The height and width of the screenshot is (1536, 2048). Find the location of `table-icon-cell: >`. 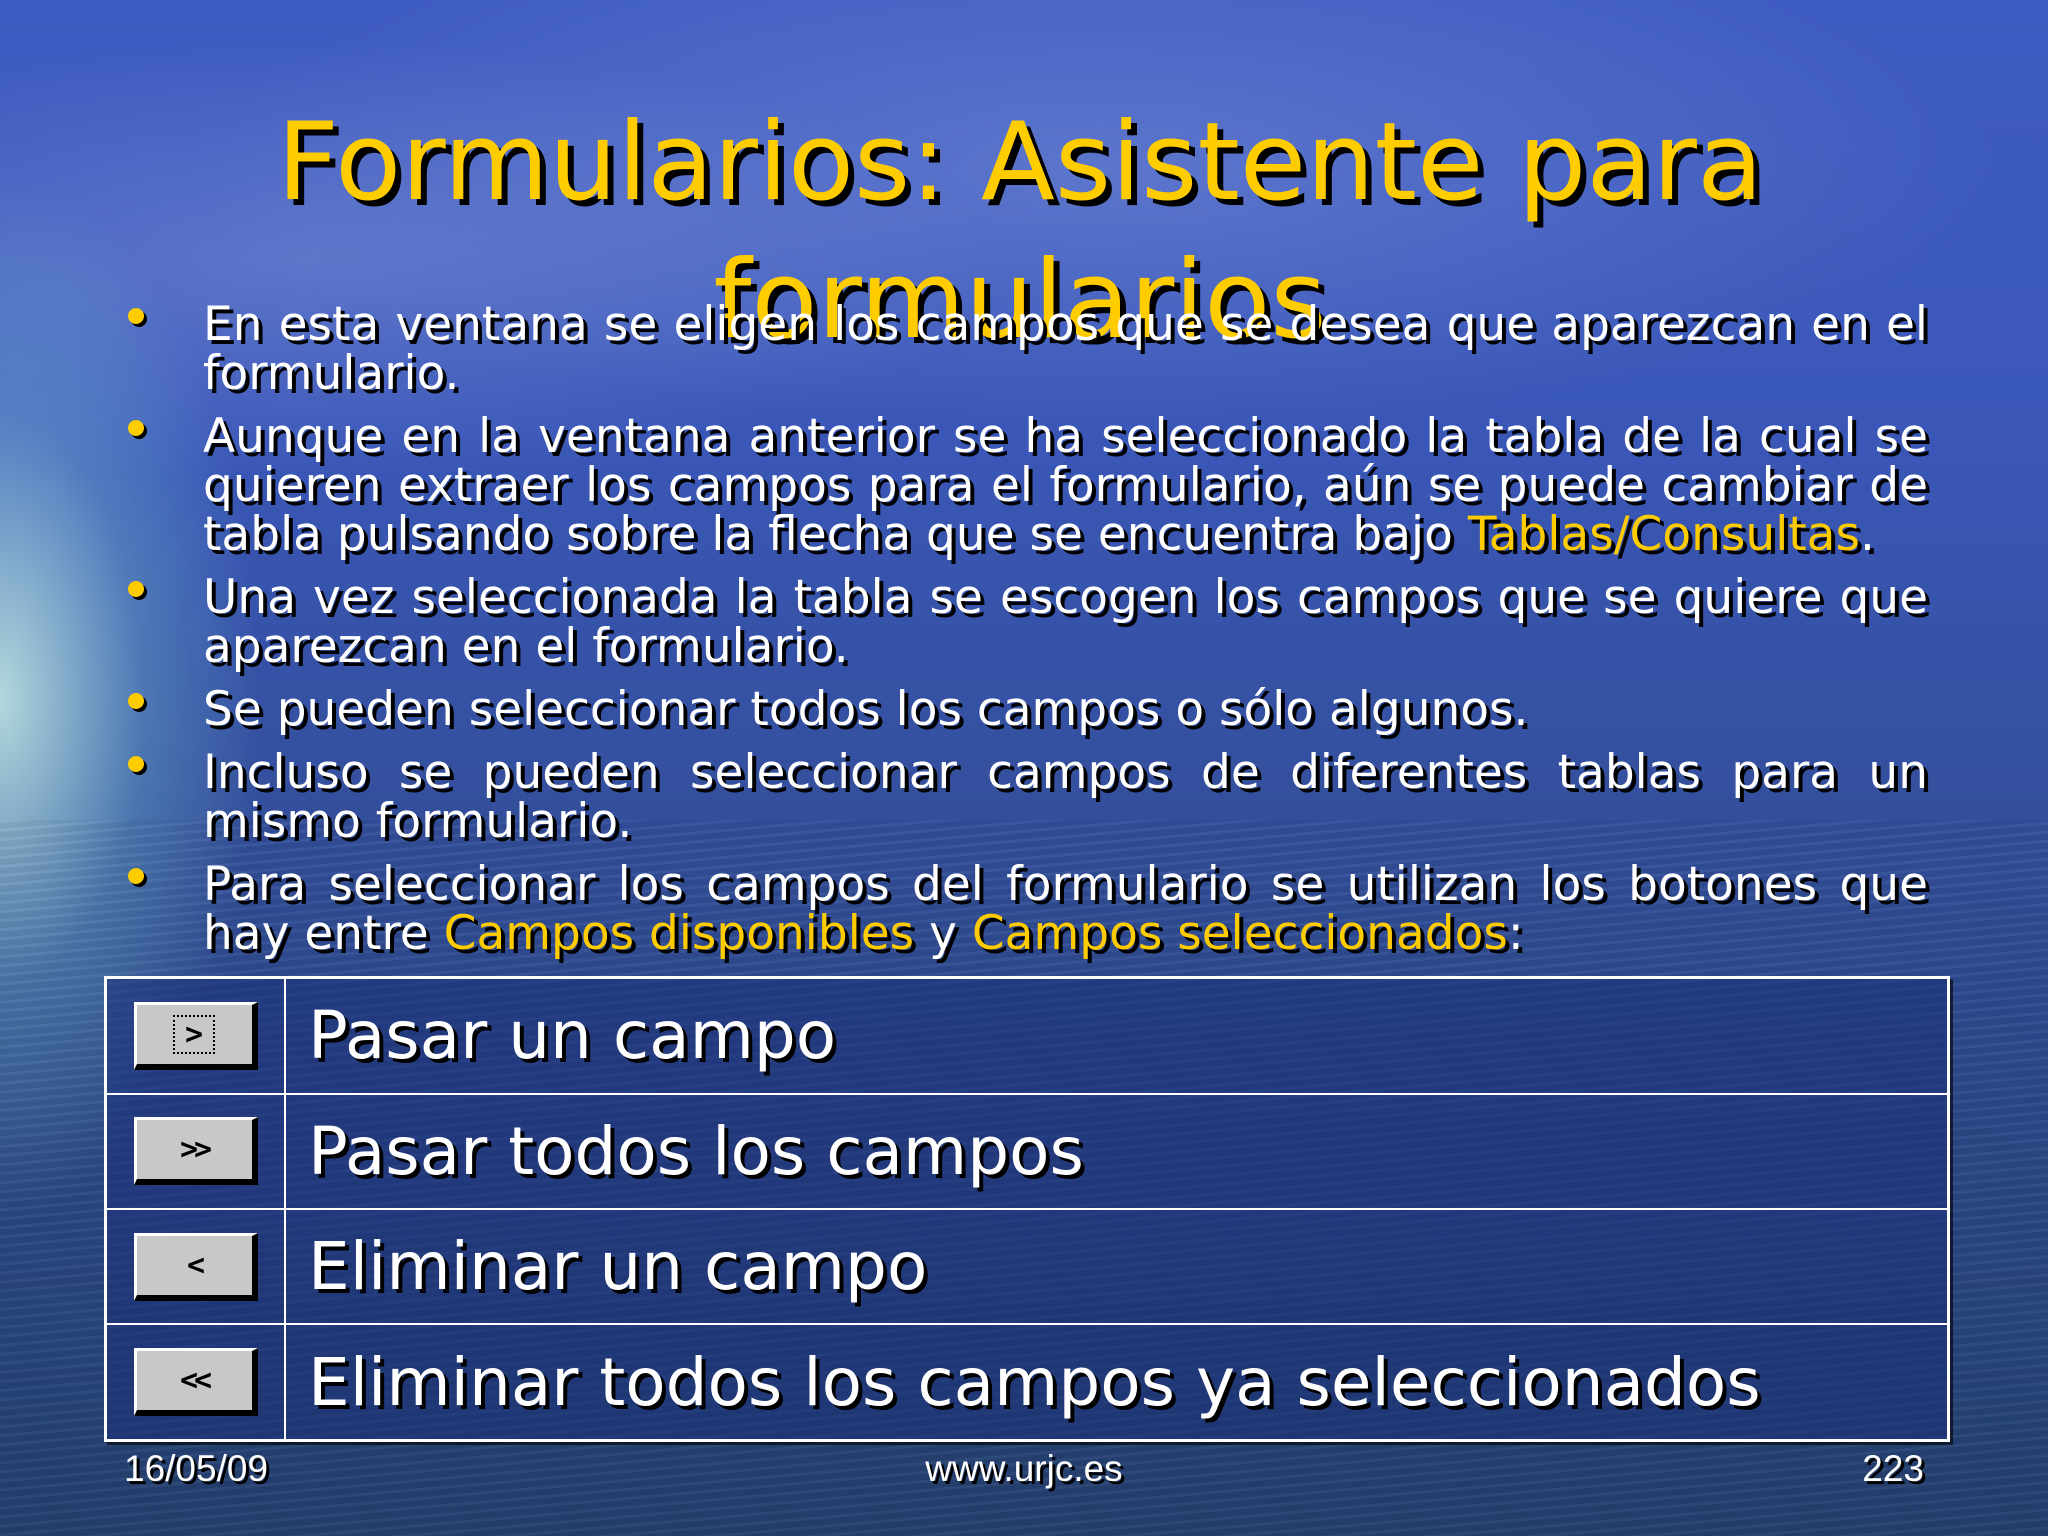

table-icon-cell: > is located at coordinates (195, 1035).